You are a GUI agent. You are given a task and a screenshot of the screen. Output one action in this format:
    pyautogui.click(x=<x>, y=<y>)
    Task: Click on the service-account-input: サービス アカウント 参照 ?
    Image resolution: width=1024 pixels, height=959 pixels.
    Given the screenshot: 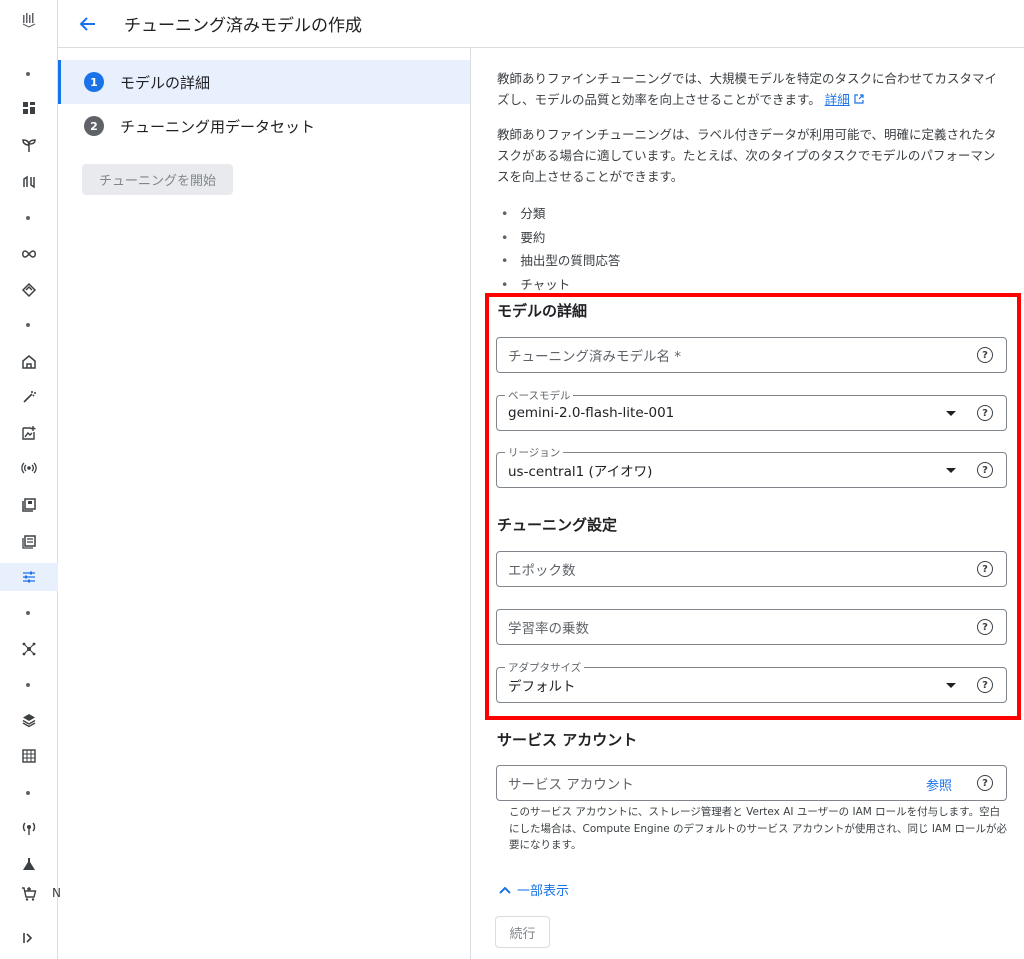 What is the action you would take?
    pyautogui.click(x=751, y=783)
    